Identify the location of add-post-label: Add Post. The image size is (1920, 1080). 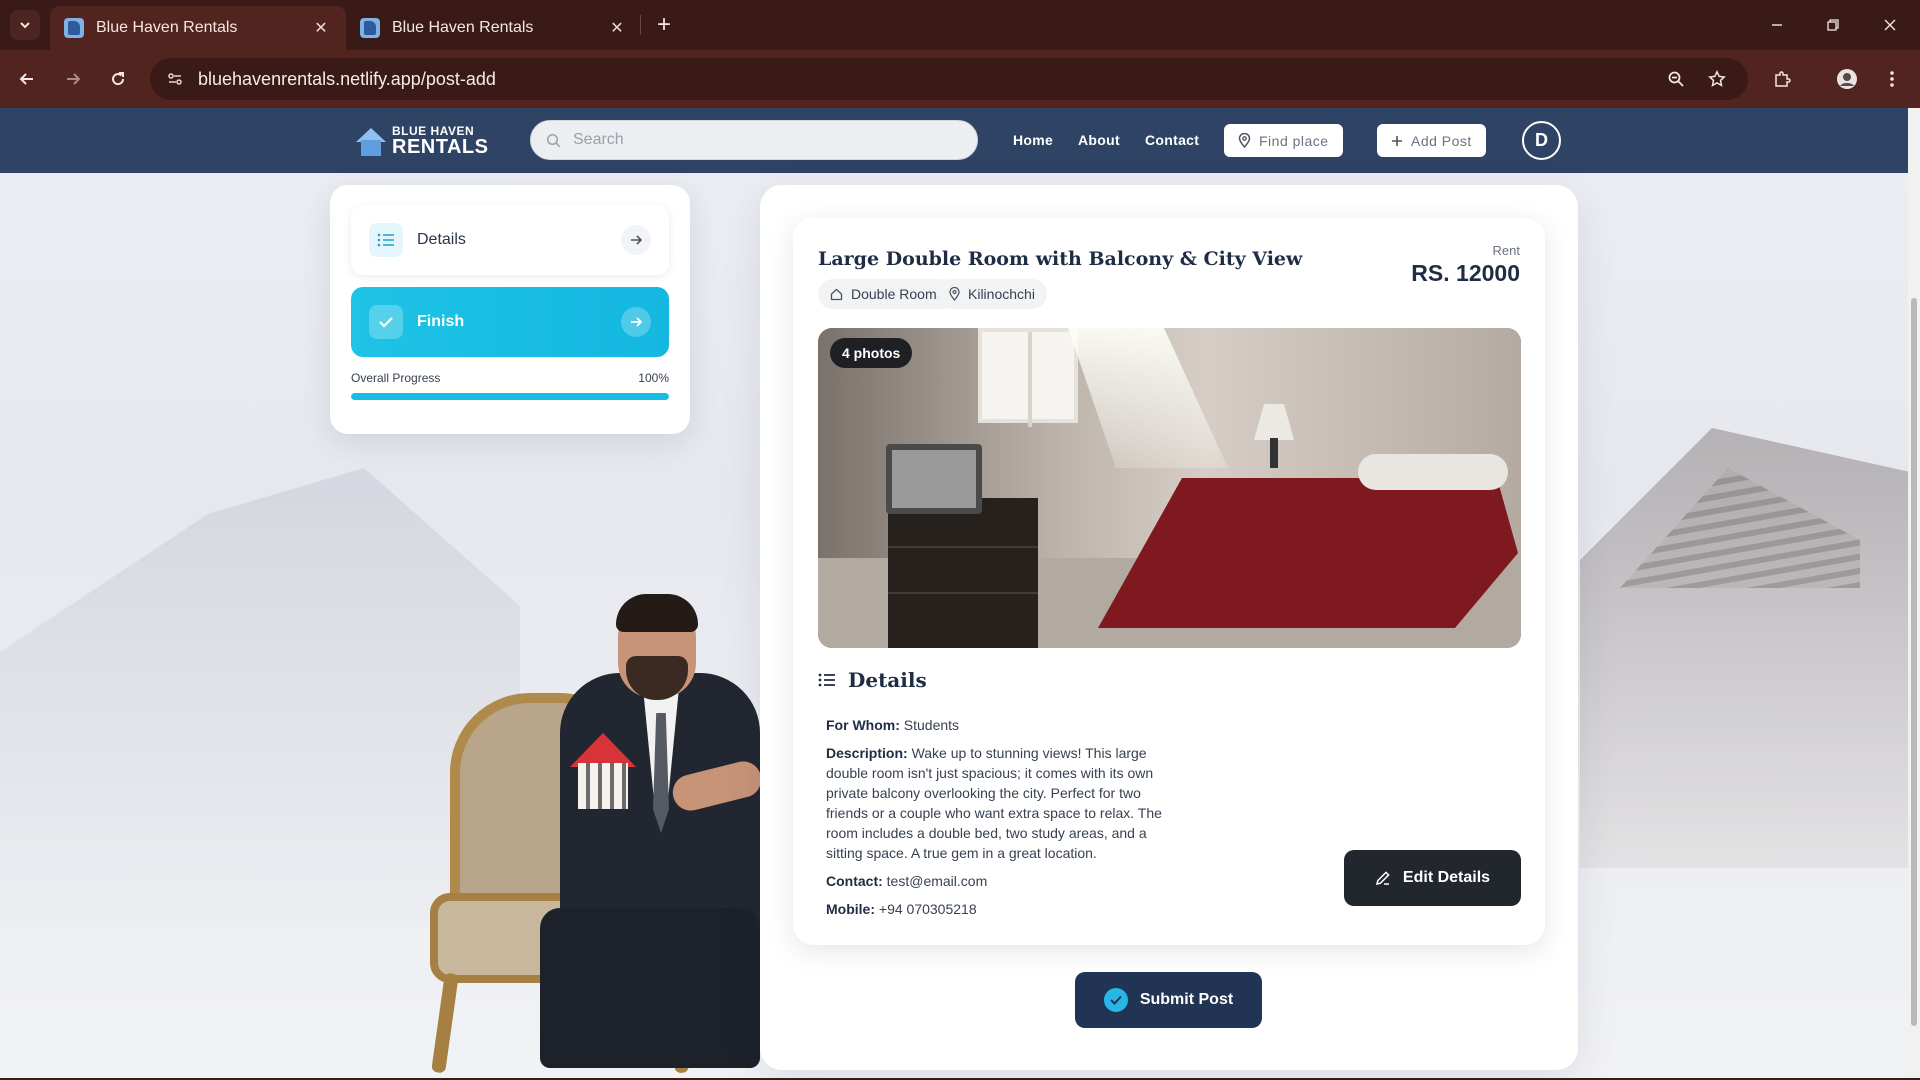
(1441, 140).